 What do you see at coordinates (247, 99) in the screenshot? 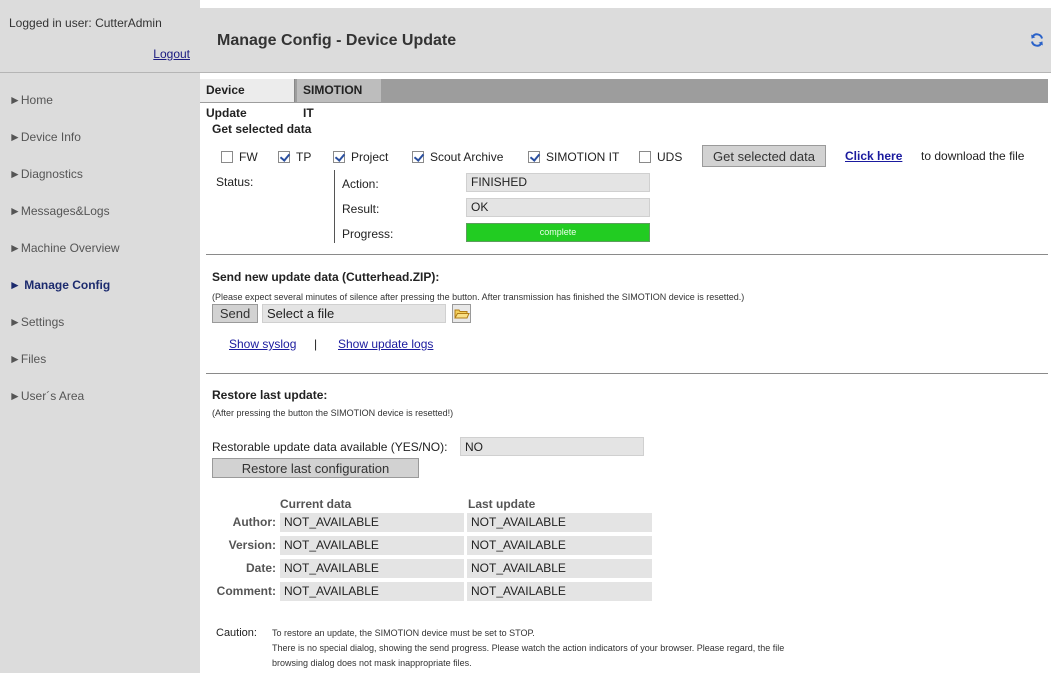
I see `tab-device-update: Device Update` at bounding box center [247, 99].